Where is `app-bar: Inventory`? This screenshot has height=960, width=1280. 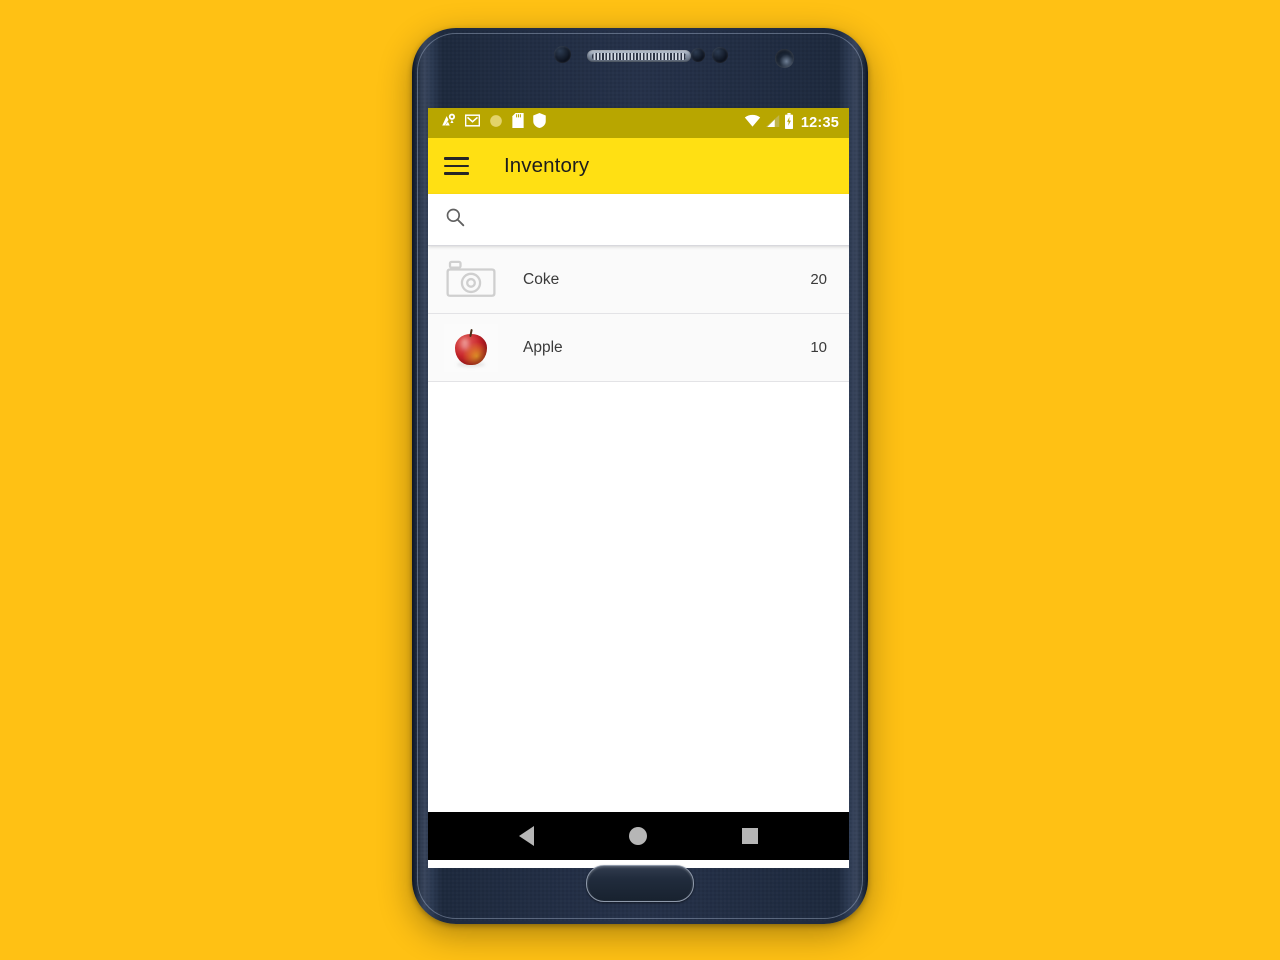
app-bar: Inventory is located at coordinates (638, 166).